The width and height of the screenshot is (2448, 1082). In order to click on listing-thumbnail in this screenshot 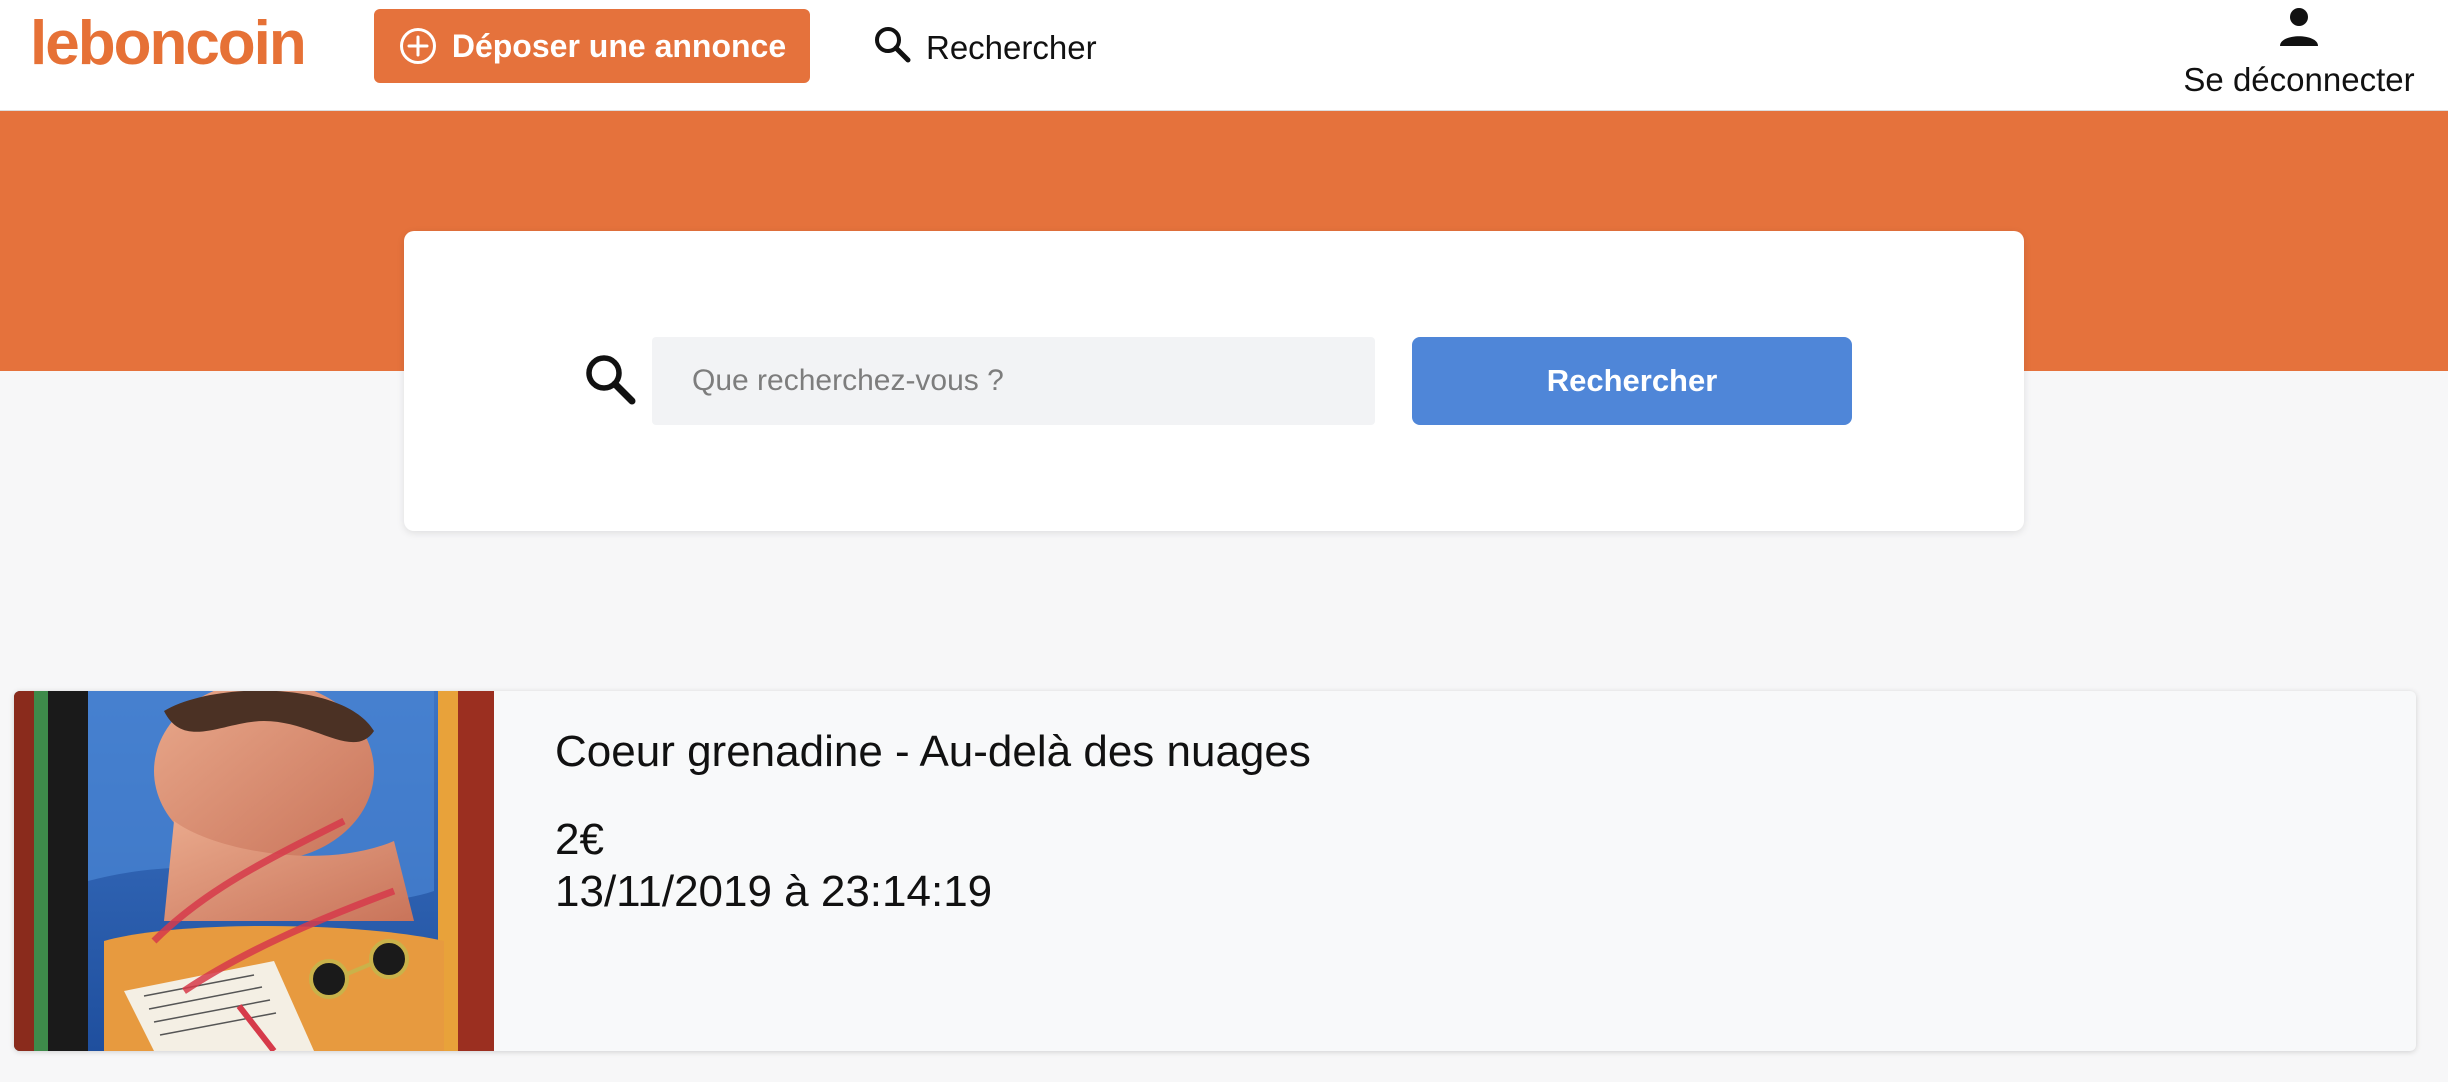, I will do `click(254, 871)`.